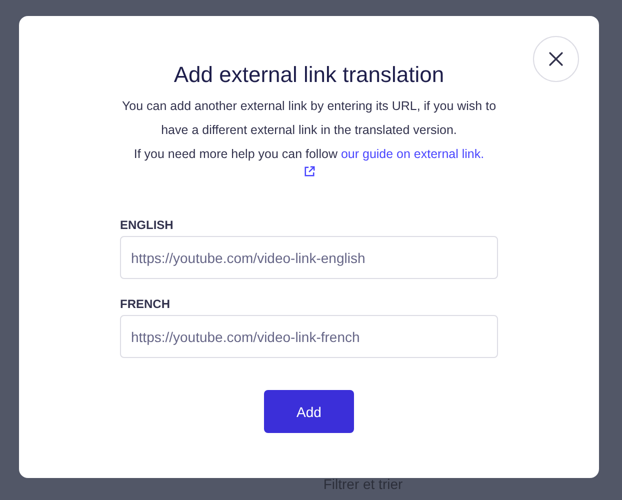 The image size is (622, 500). What do you see at coordinates (309, 411) in the screenshot?
I see `add-button: Add` at bounding box center [309, 411].